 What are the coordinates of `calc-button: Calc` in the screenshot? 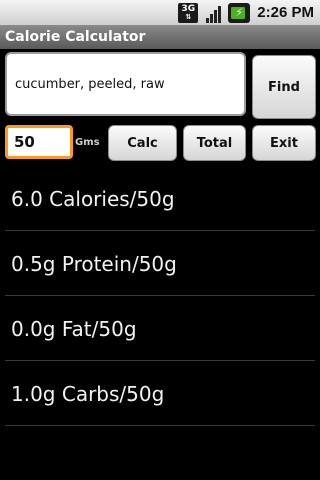 It's located at (142, 143).